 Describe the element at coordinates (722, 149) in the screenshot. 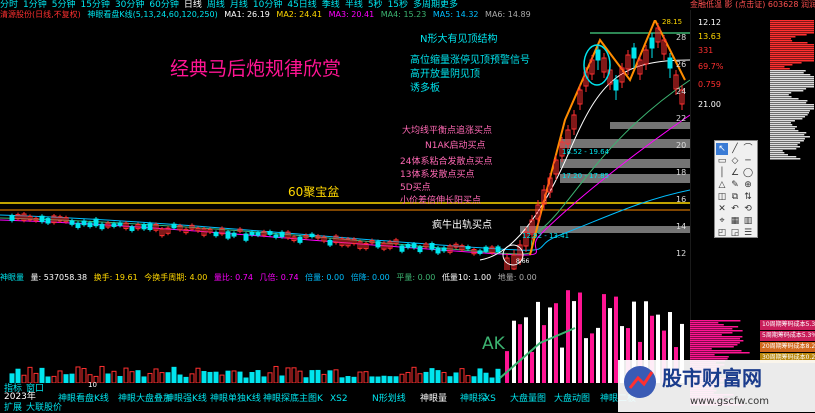

I see `drawing-tool-icon: ↖` at that location.